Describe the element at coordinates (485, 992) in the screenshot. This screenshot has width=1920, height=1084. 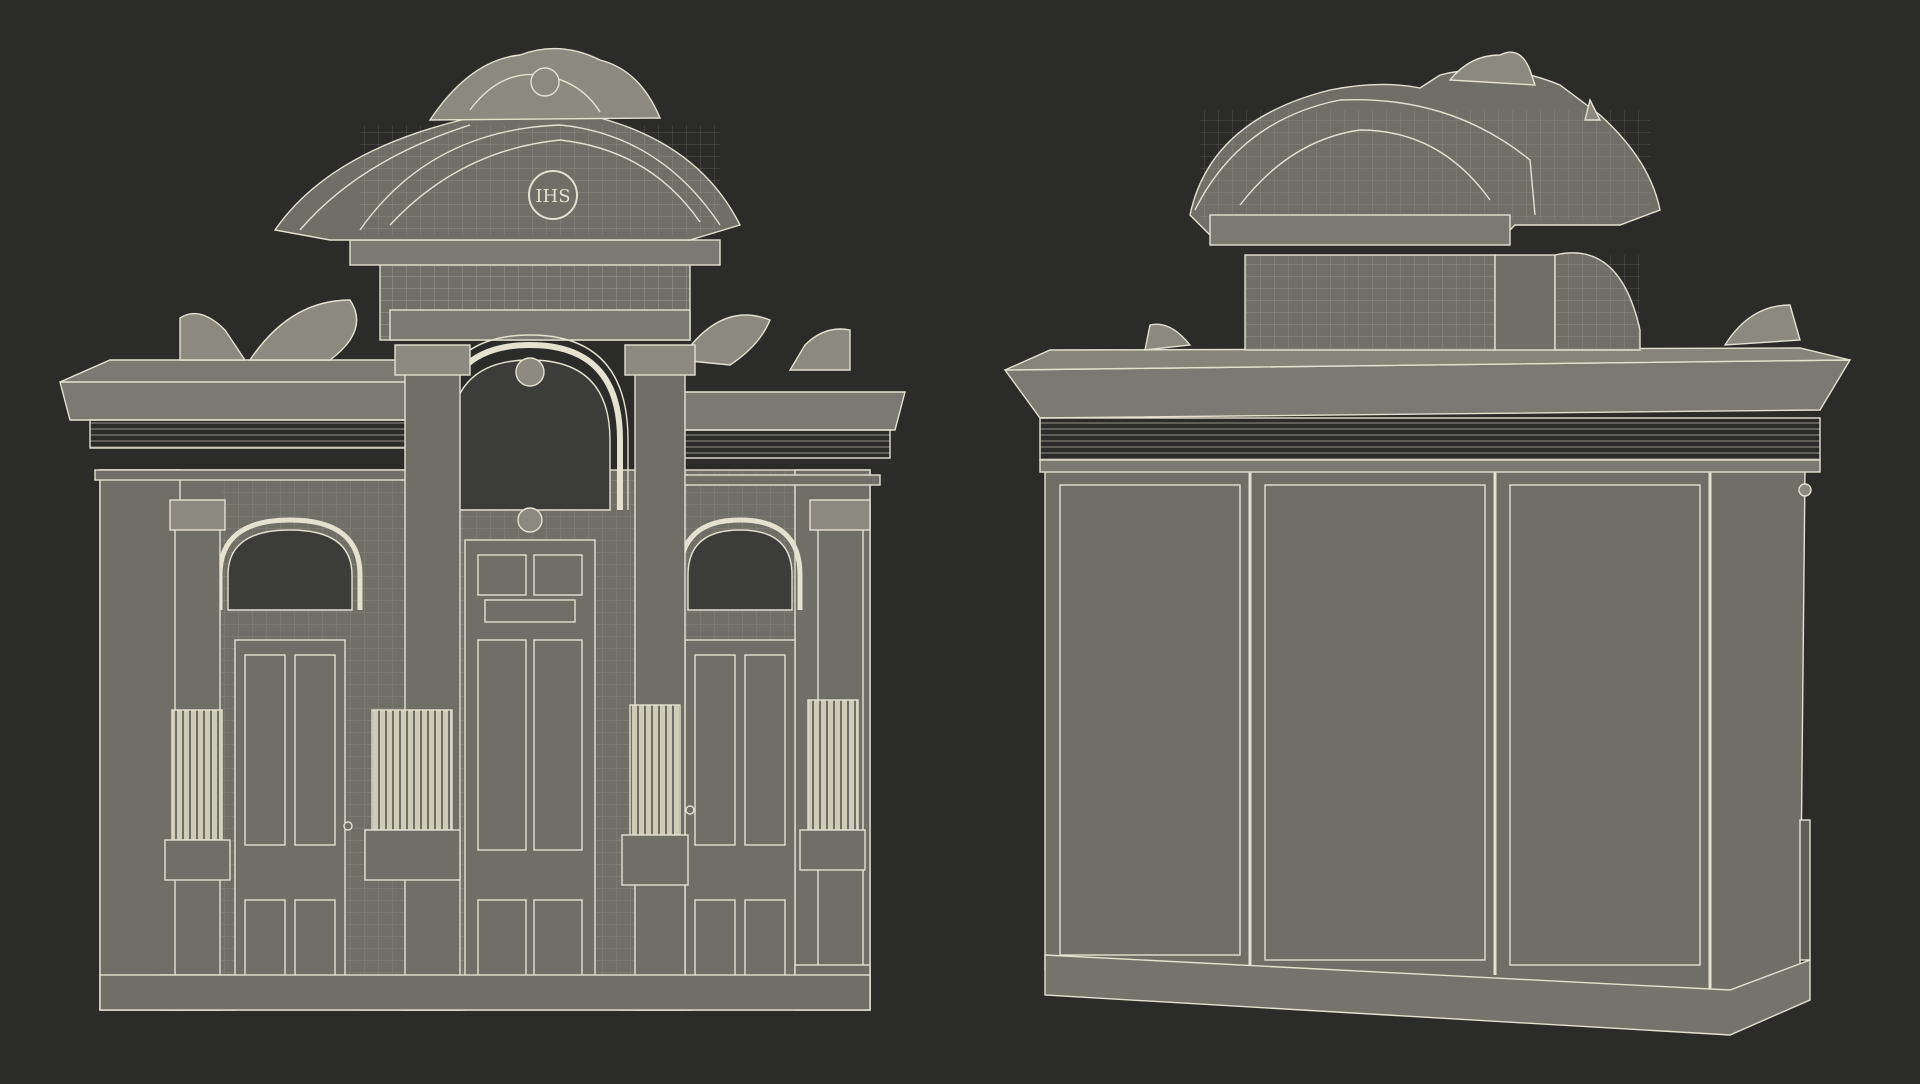
I see `front-plinth` at that location.